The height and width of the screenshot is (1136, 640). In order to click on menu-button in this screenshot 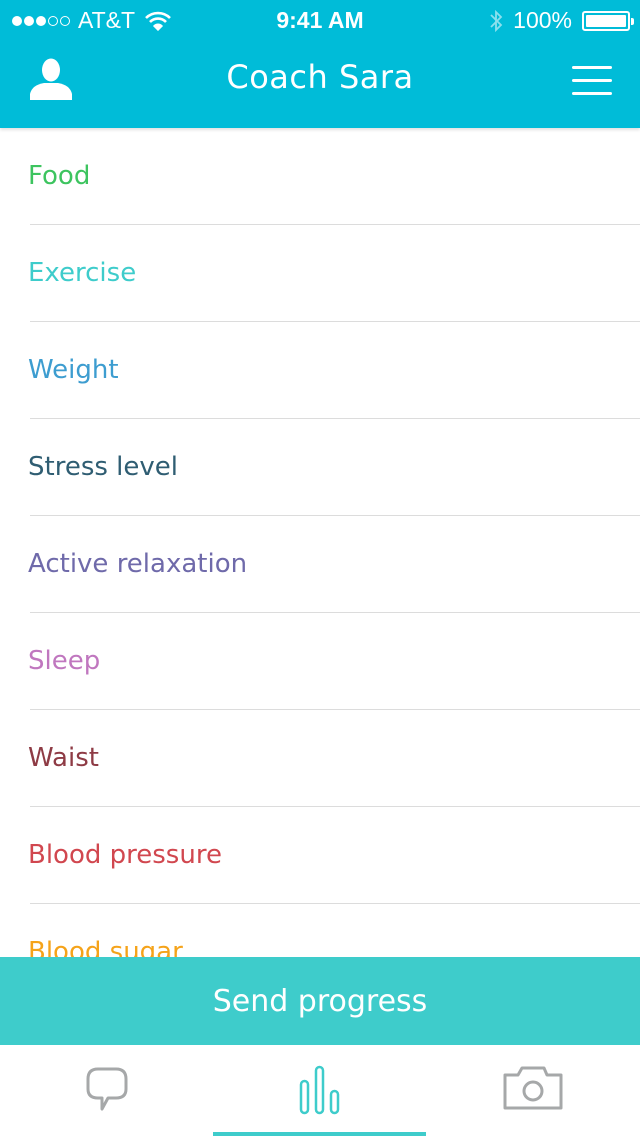, I will do `click(592, 81)`.